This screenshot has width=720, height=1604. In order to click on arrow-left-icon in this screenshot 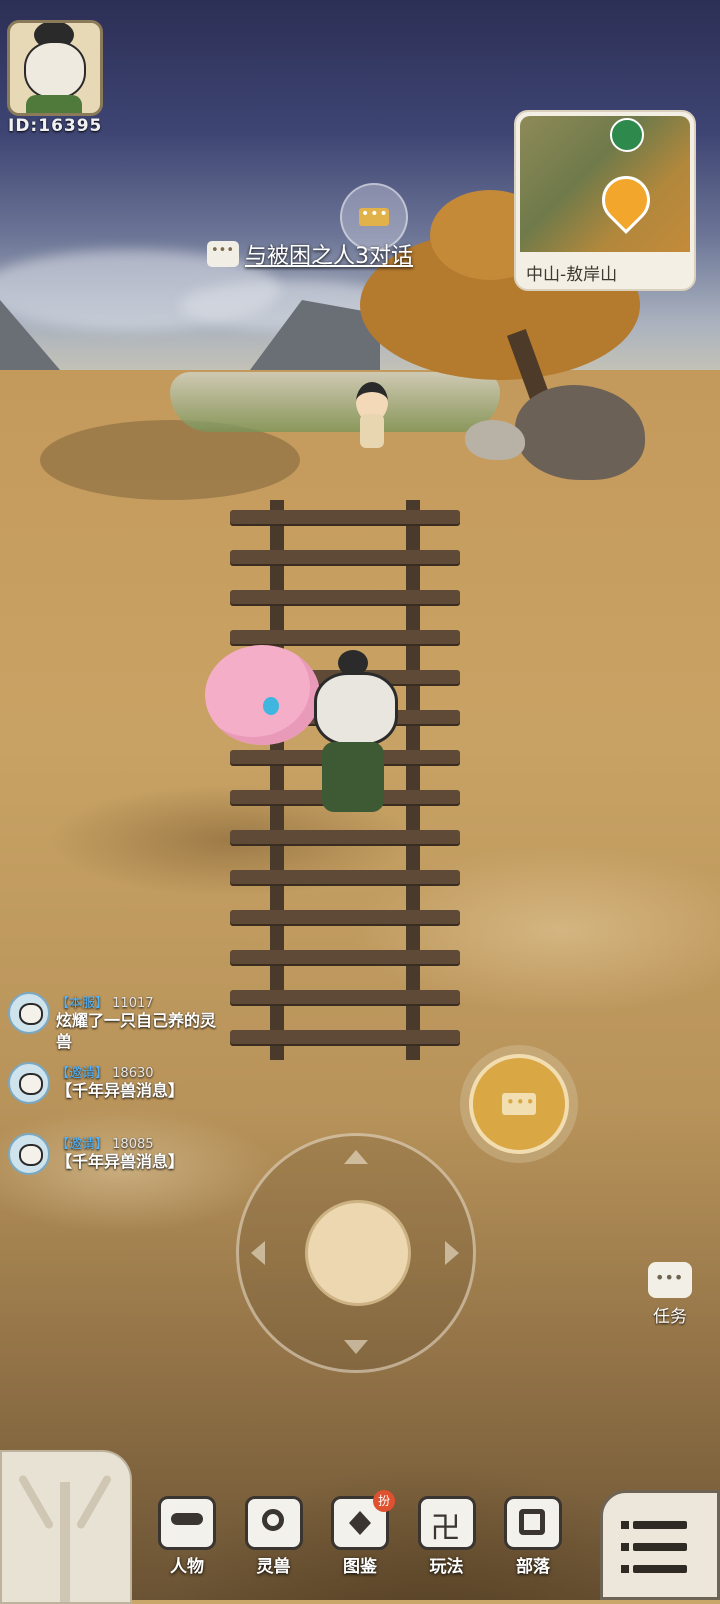, I will do `click(258, 1253)`.